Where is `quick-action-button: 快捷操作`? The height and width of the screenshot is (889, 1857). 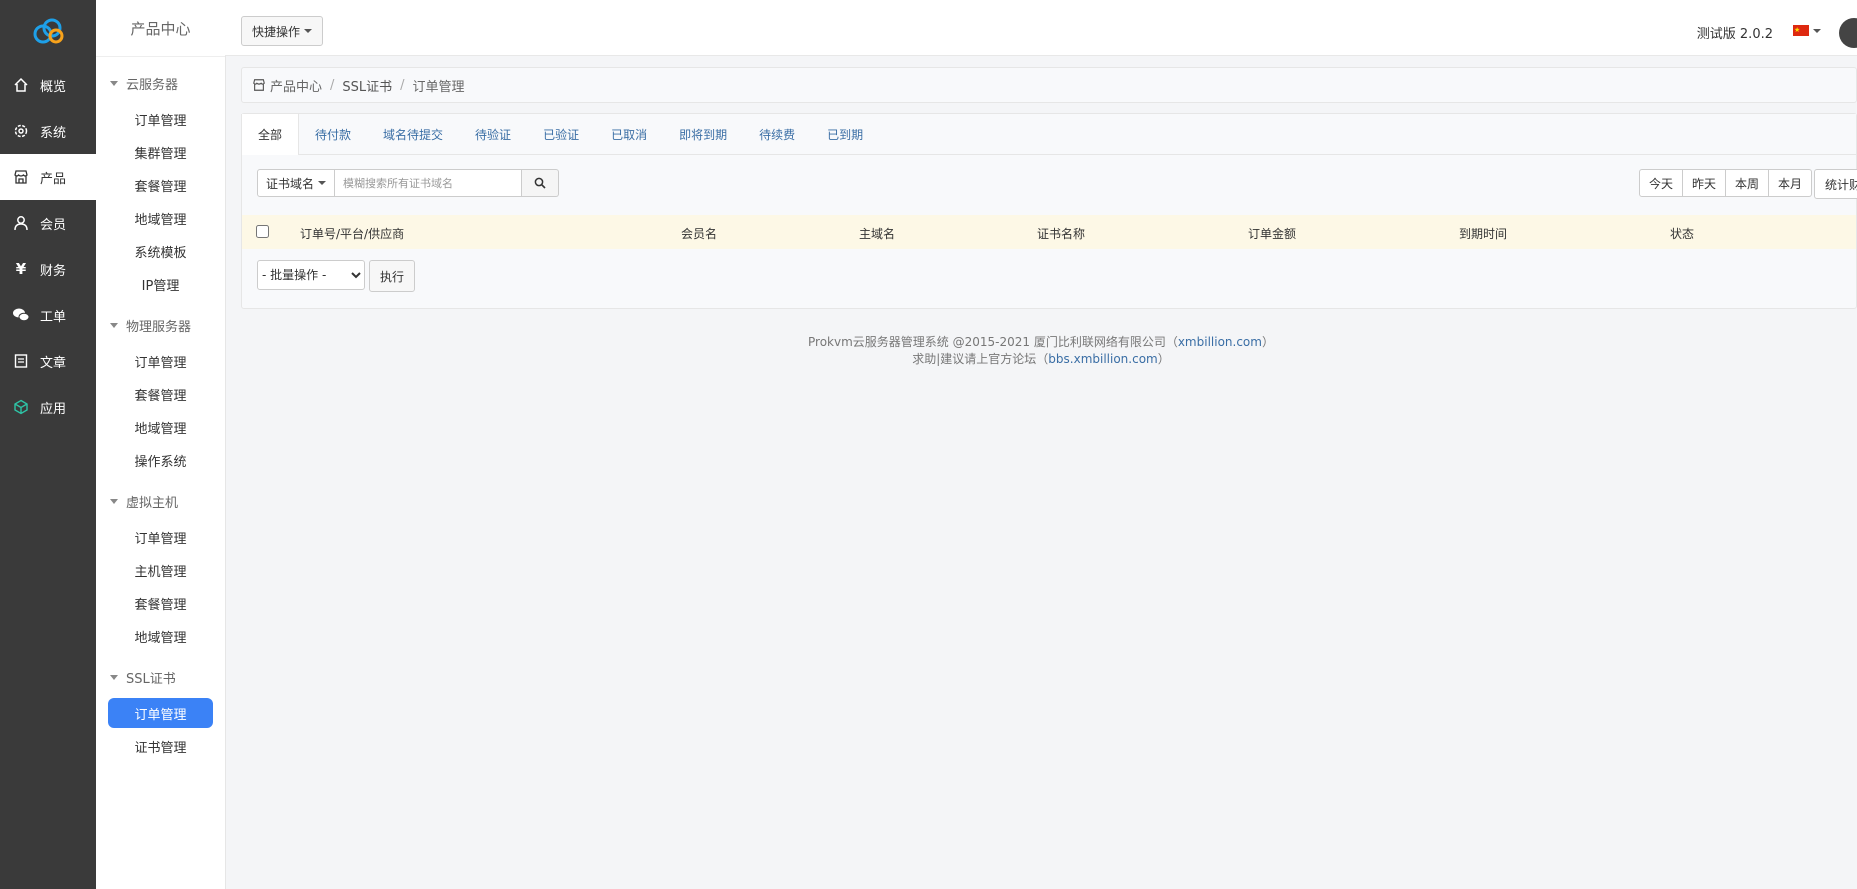 quick-action-button: 快捷操作 is located at coordinates (282, 31).